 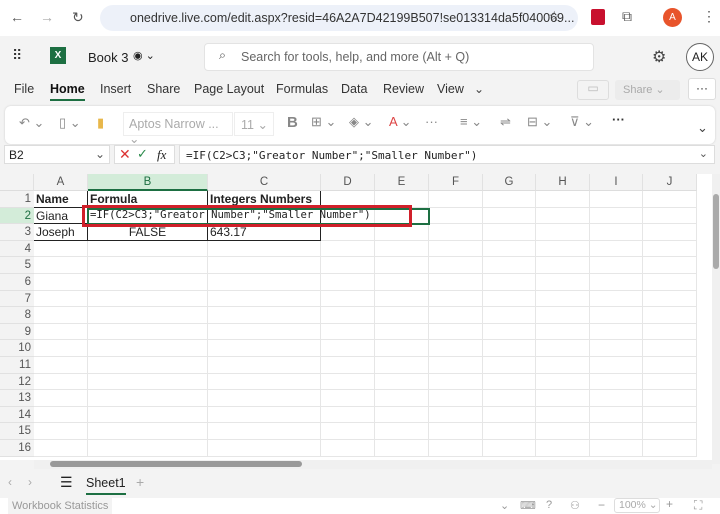 What do you see at coordinates (17, 216) in the screenshot?
I see `row-header-2: 2` at bounding box center [17, 216].